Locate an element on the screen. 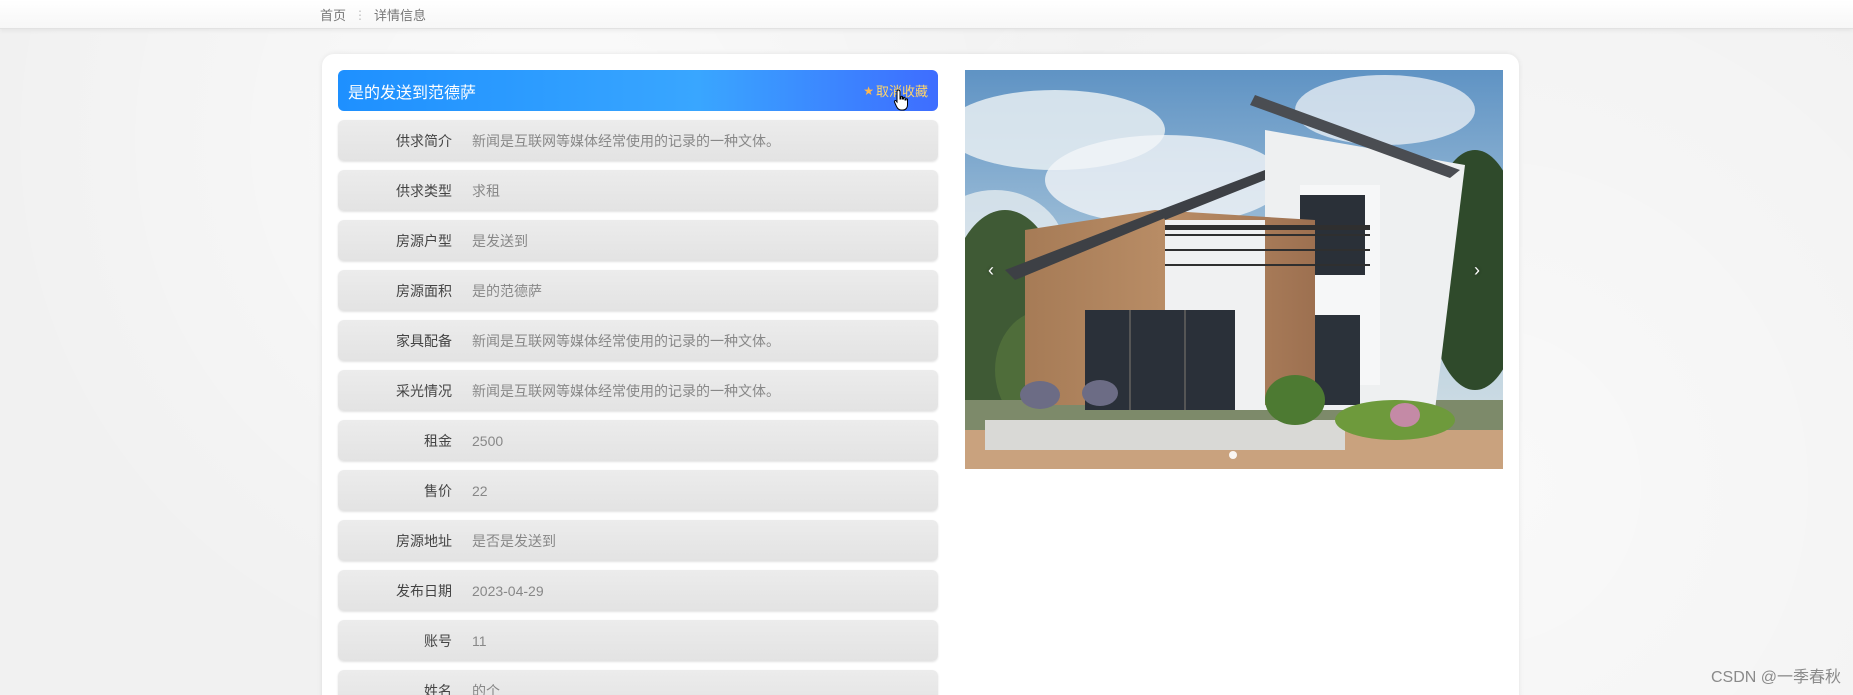 This screenshot has width=1853, height=695. carousel-prev-button: ‹ is located at coordinates (991, 270).